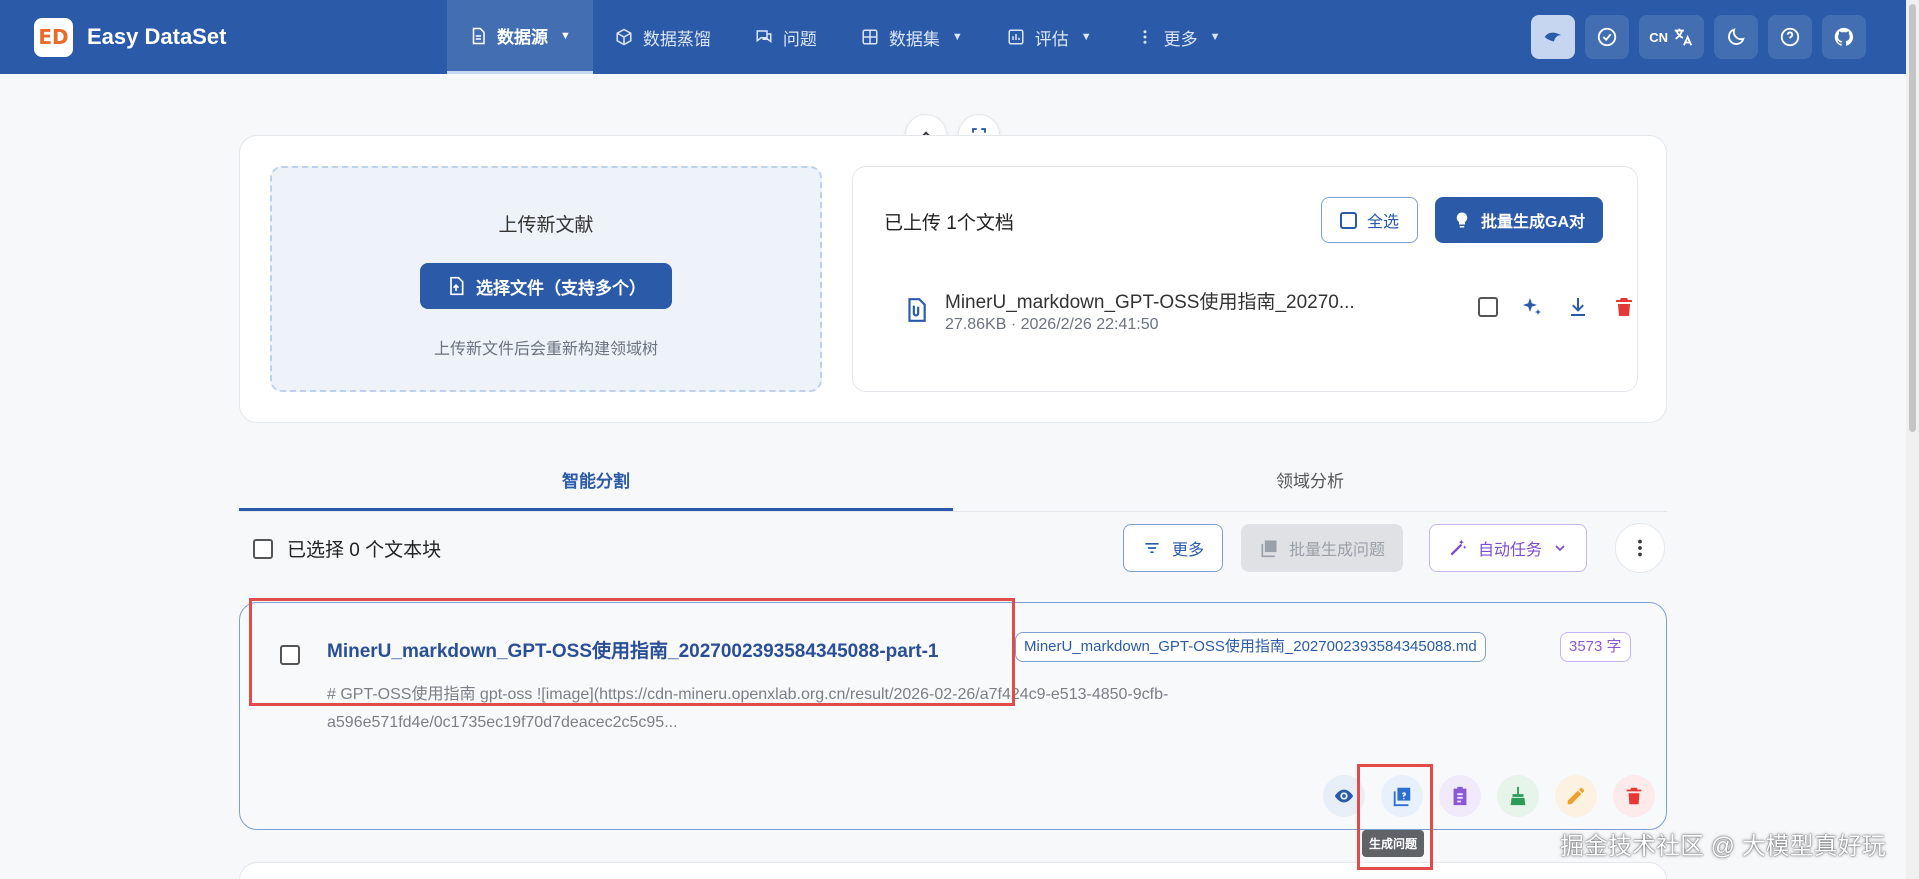 The width and height of the screenshot is (1919, 879). I want to click on eye-icon, so click(1344, 796).